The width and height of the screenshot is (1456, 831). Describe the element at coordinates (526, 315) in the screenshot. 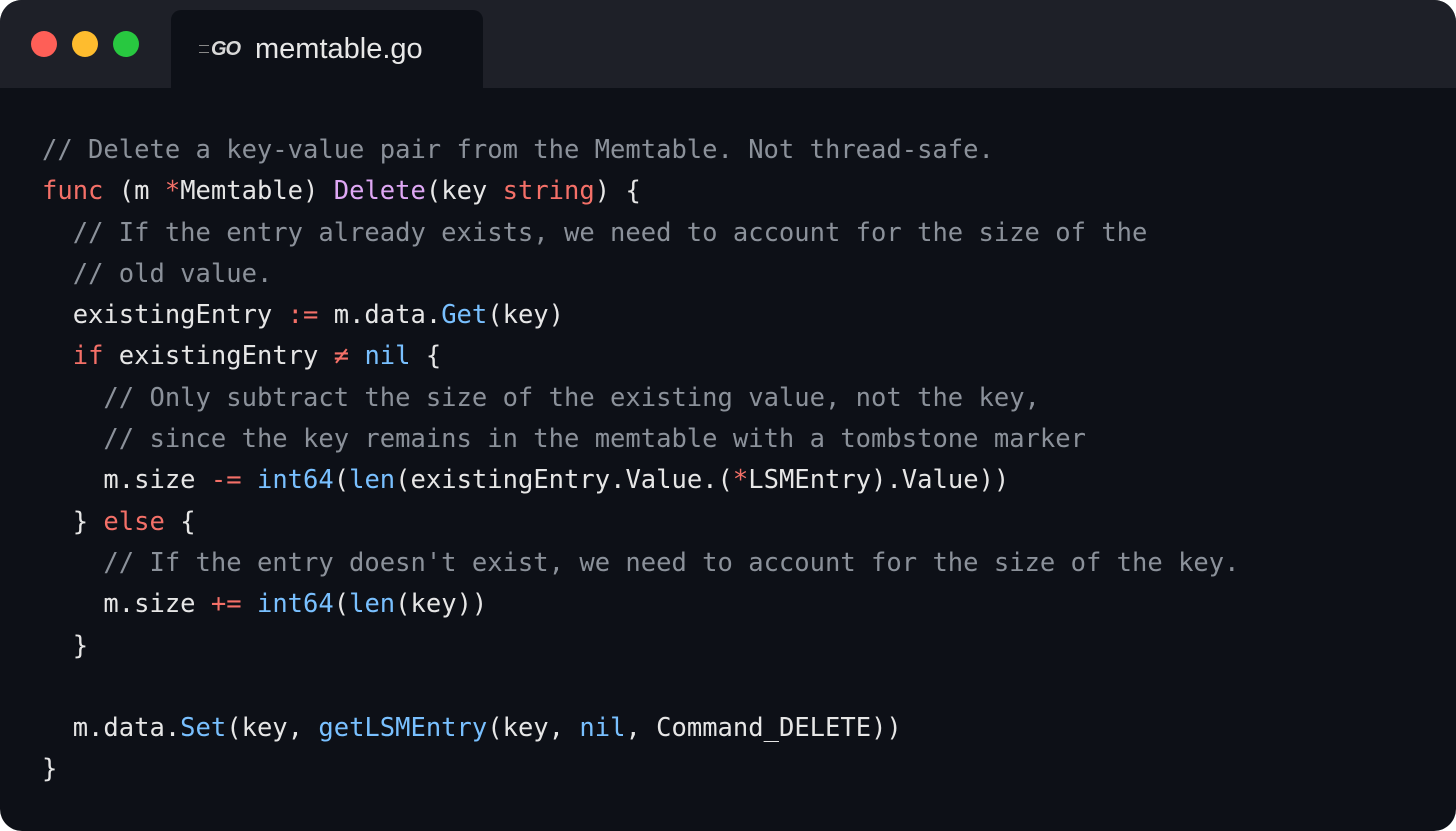

I see `code-token: (key)` at that location.